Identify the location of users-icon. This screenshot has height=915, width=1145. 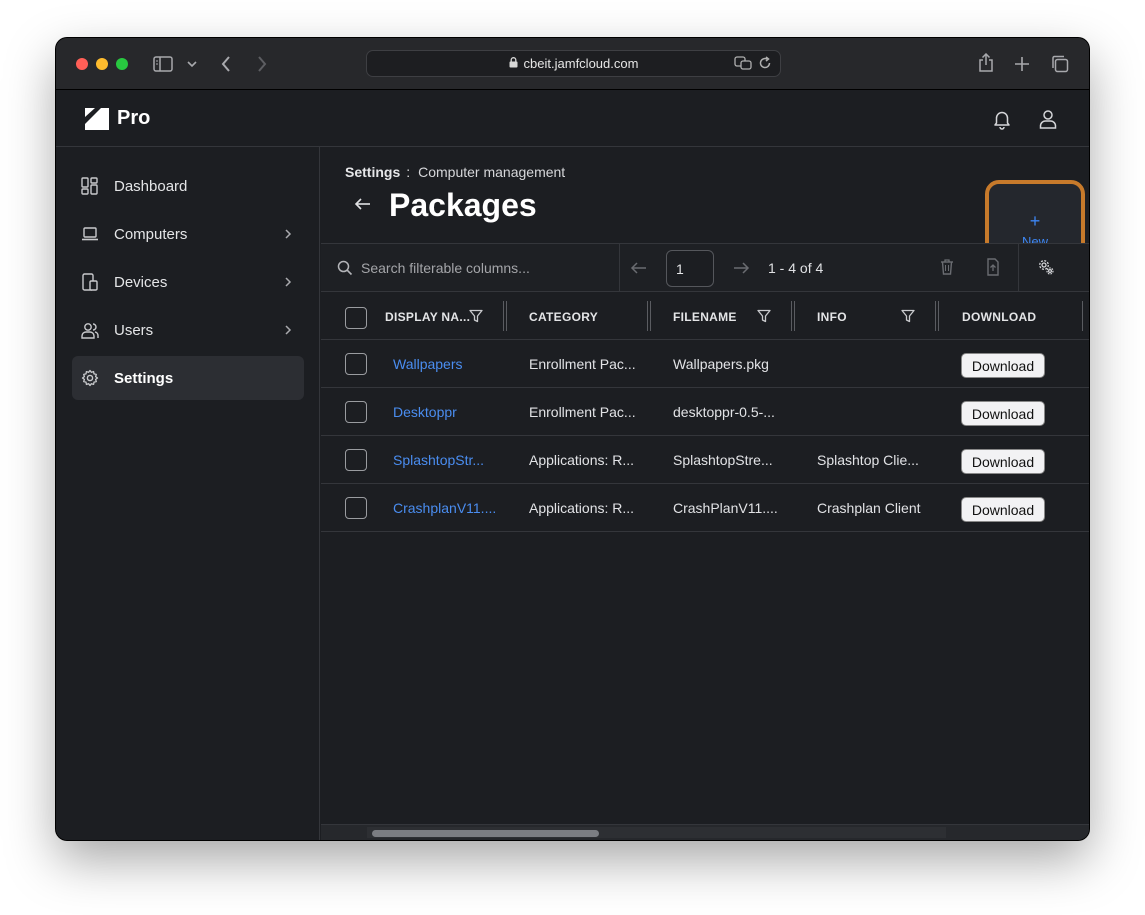
(90, 330).